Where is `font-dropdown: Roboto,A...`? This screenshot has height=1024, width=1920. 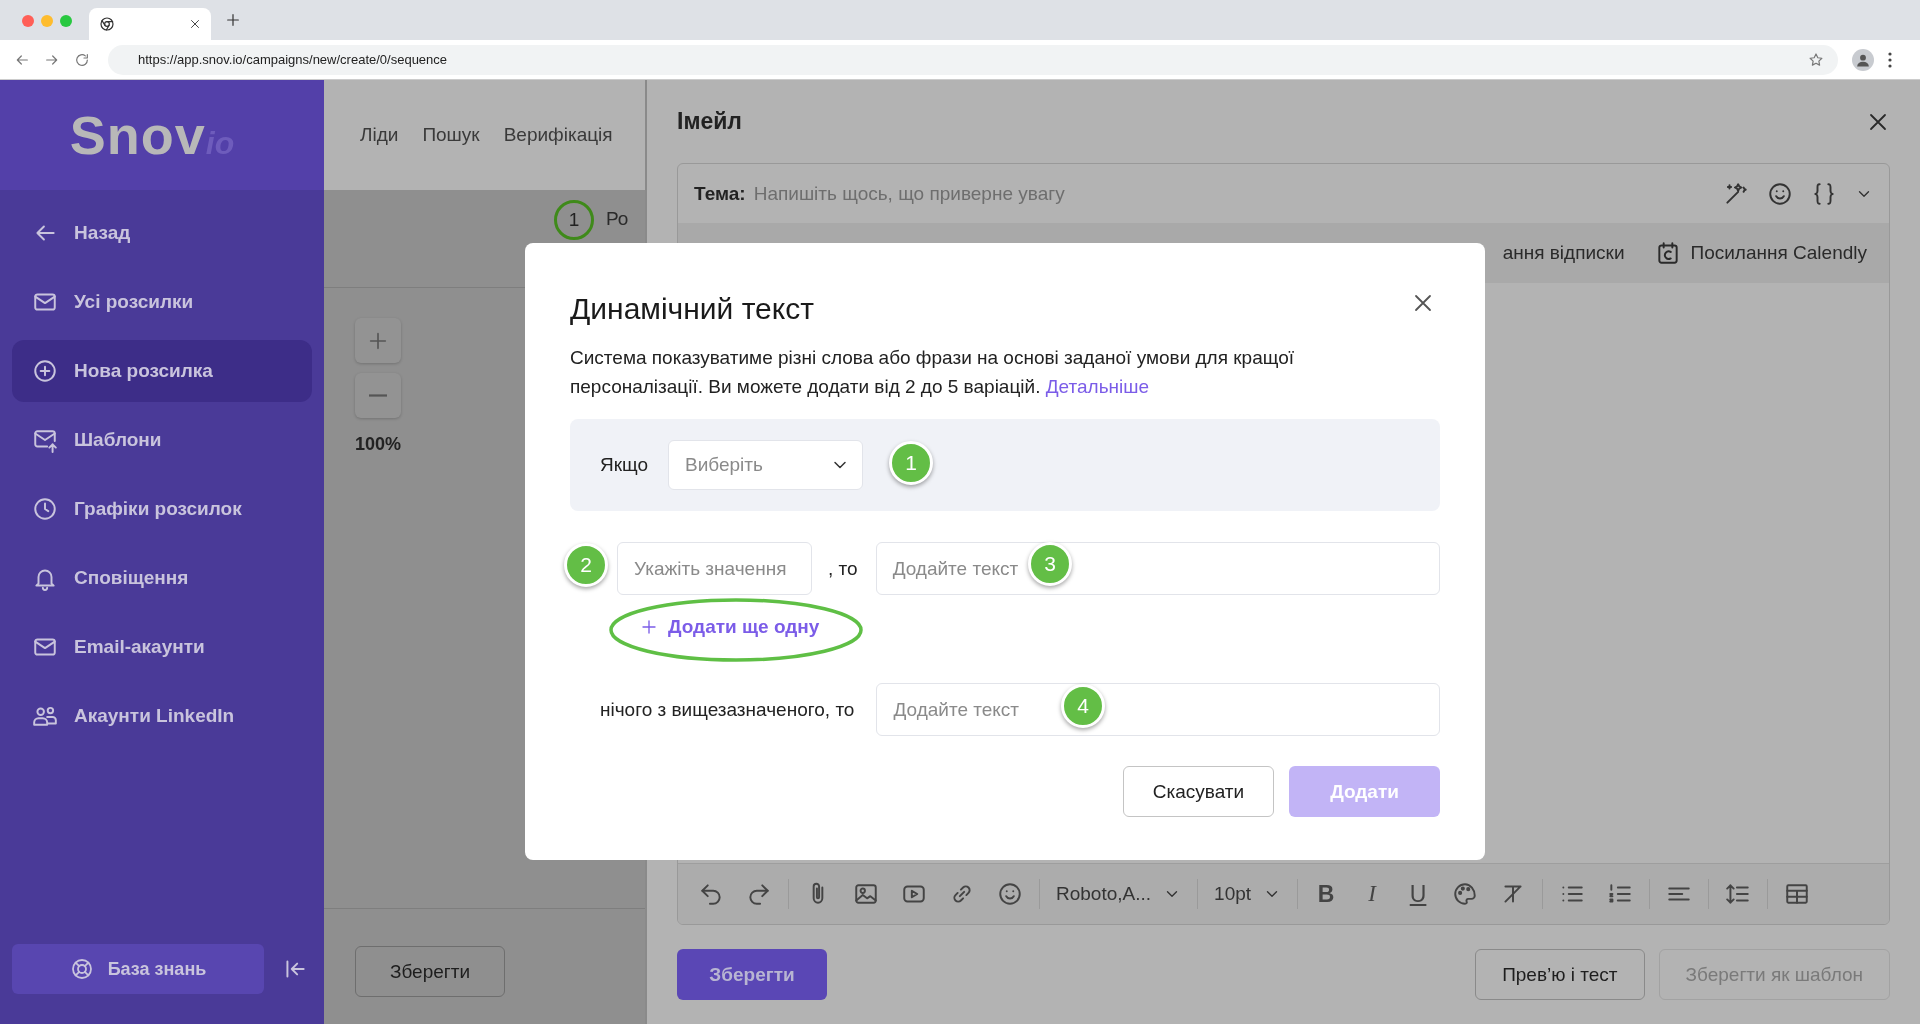 font-dropdown: Roboto,A... is located at coordinates (1119, 894).